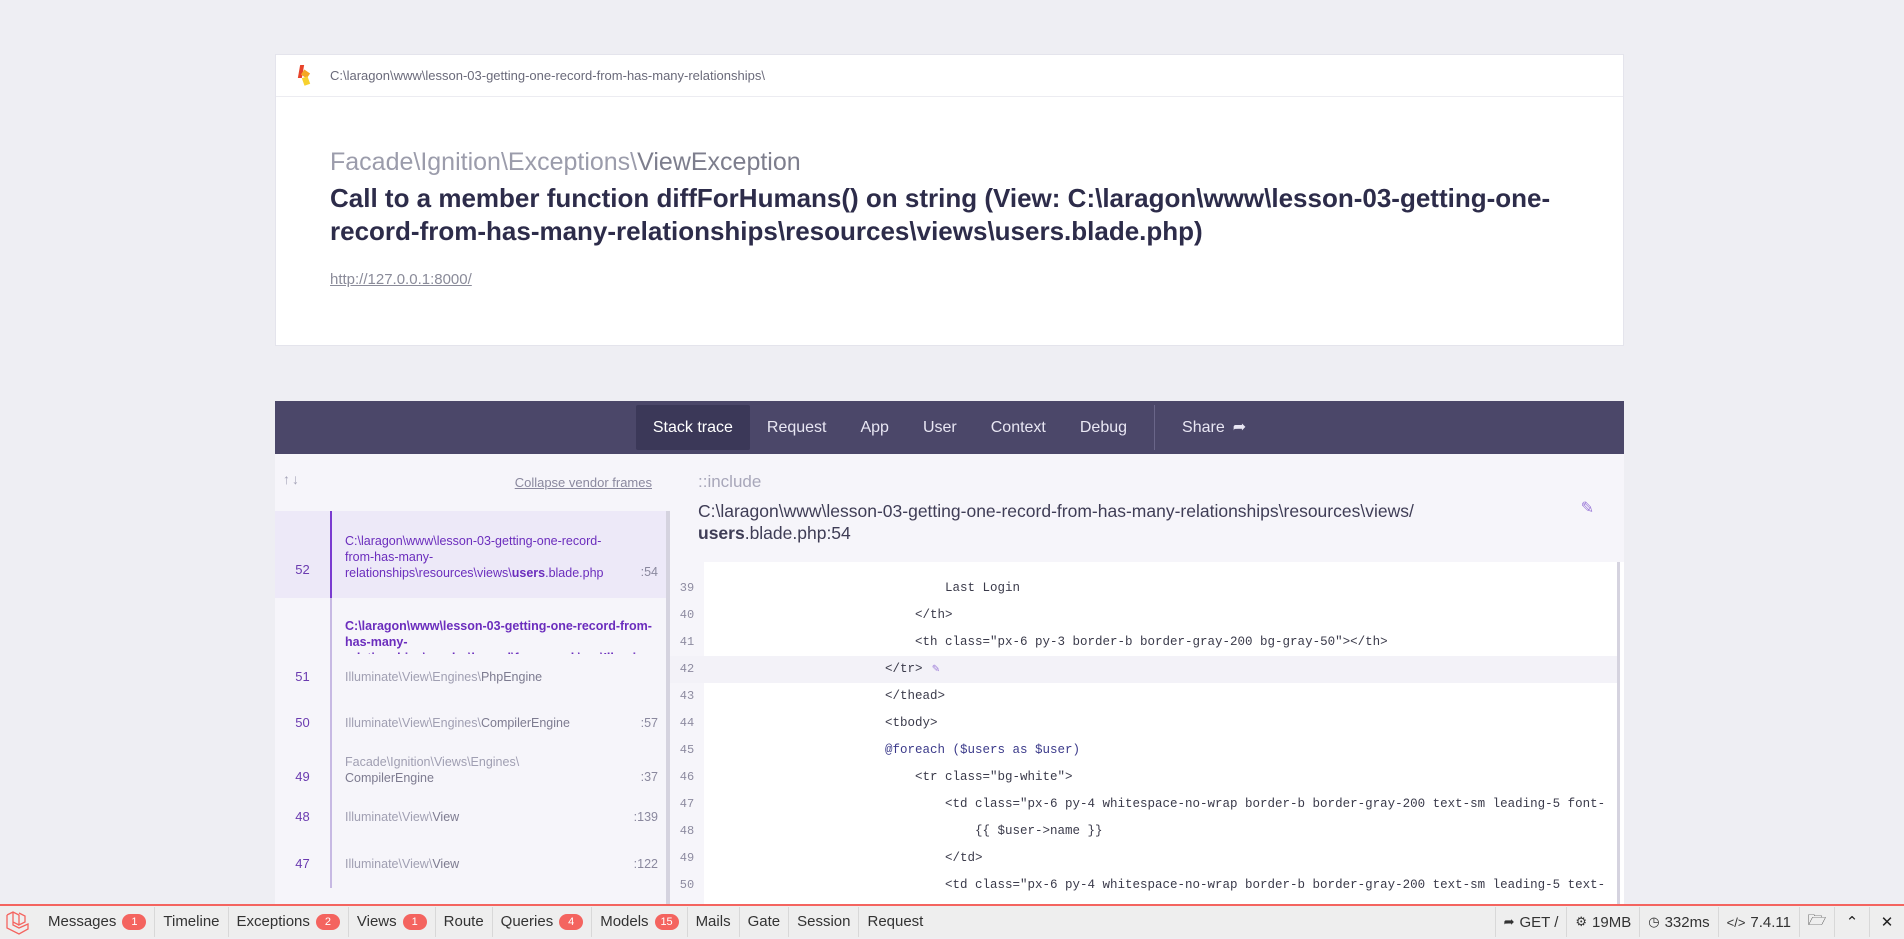 This screenshot has width=1904, height=939. I want to click on line-number: 49, so click(687, 858).